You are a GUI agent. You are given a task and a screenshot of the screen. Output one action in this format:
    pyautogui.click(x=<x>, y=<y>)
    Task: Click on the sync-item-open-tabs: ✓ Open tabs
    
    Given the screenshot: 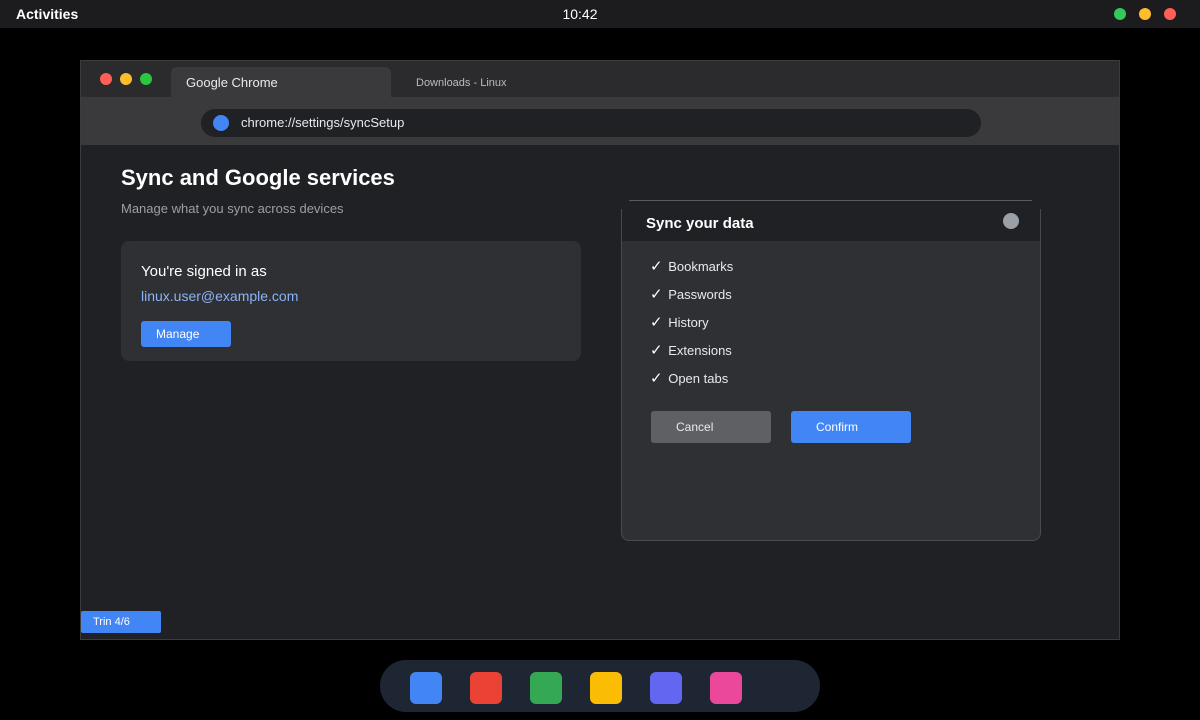 What is the action you would take?
    pyautogui.click(x=691, y=383)
    